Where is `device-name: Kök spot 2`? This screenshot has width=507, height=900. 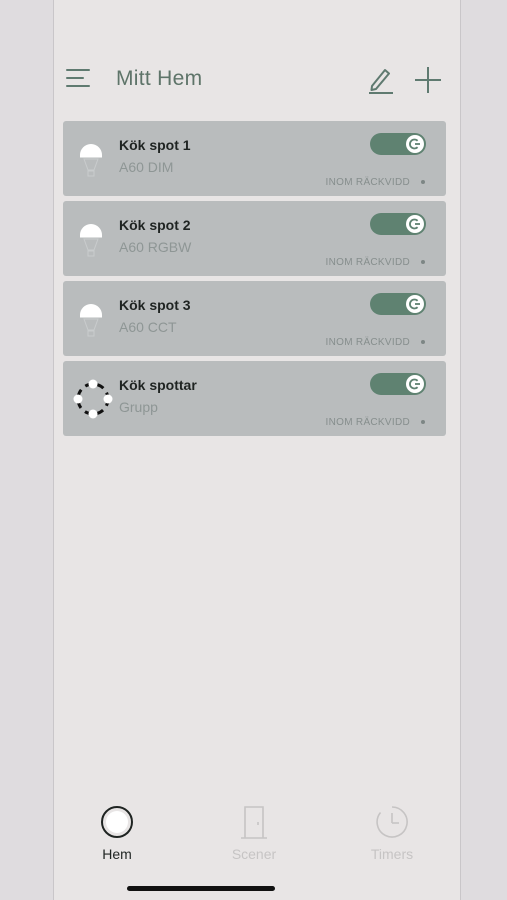 device-name: Kök spot 2 is located at coordinates (155, 225).